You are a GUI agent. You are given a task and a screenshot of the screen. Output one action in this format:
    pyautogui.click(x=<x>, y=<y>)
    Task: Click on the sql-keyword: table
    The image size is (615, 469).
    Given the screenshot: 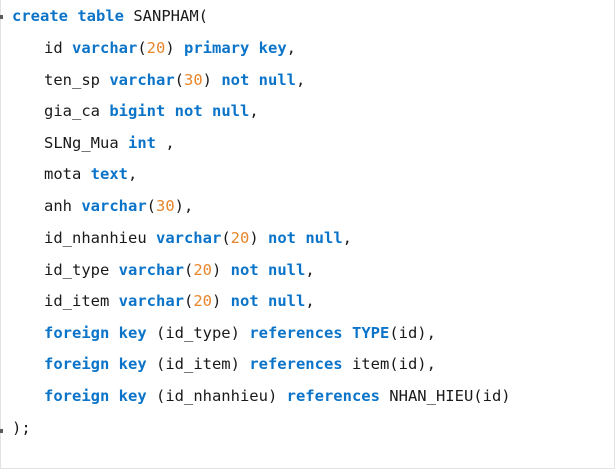 What is the action you would take?
    pyautogui.click(x=101, y=16)
    